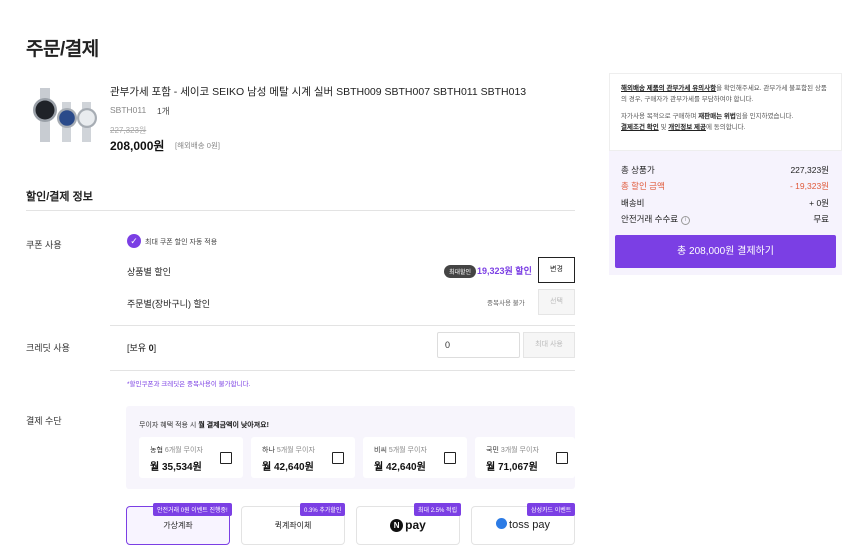 This screenshot has height=547, width=850. What do you see at coordinates (323, 509) in the screenshot?
I see `pay-method-badge: 0.3% 추가할인` at bounding box center [323, 509].